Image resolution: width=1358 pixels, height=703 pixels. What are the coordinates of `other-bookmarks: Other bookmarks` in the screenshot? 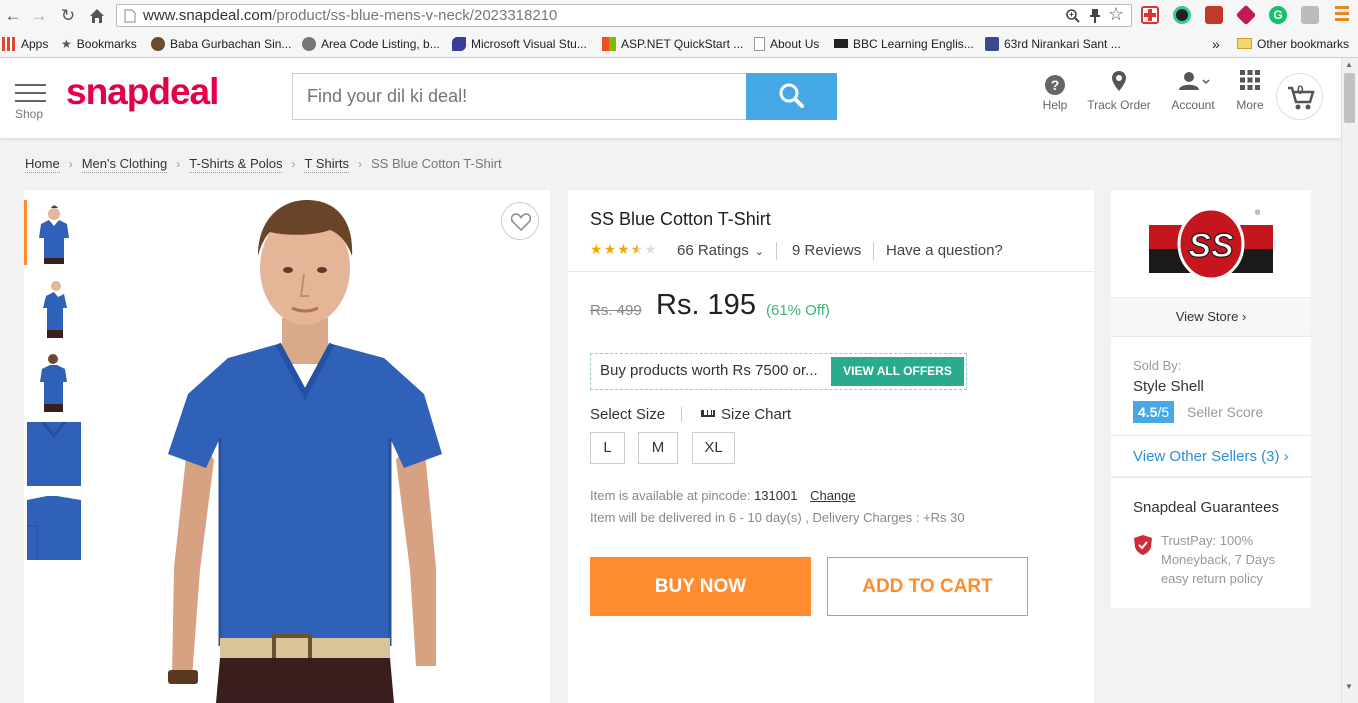 It's located at (1293, 44).